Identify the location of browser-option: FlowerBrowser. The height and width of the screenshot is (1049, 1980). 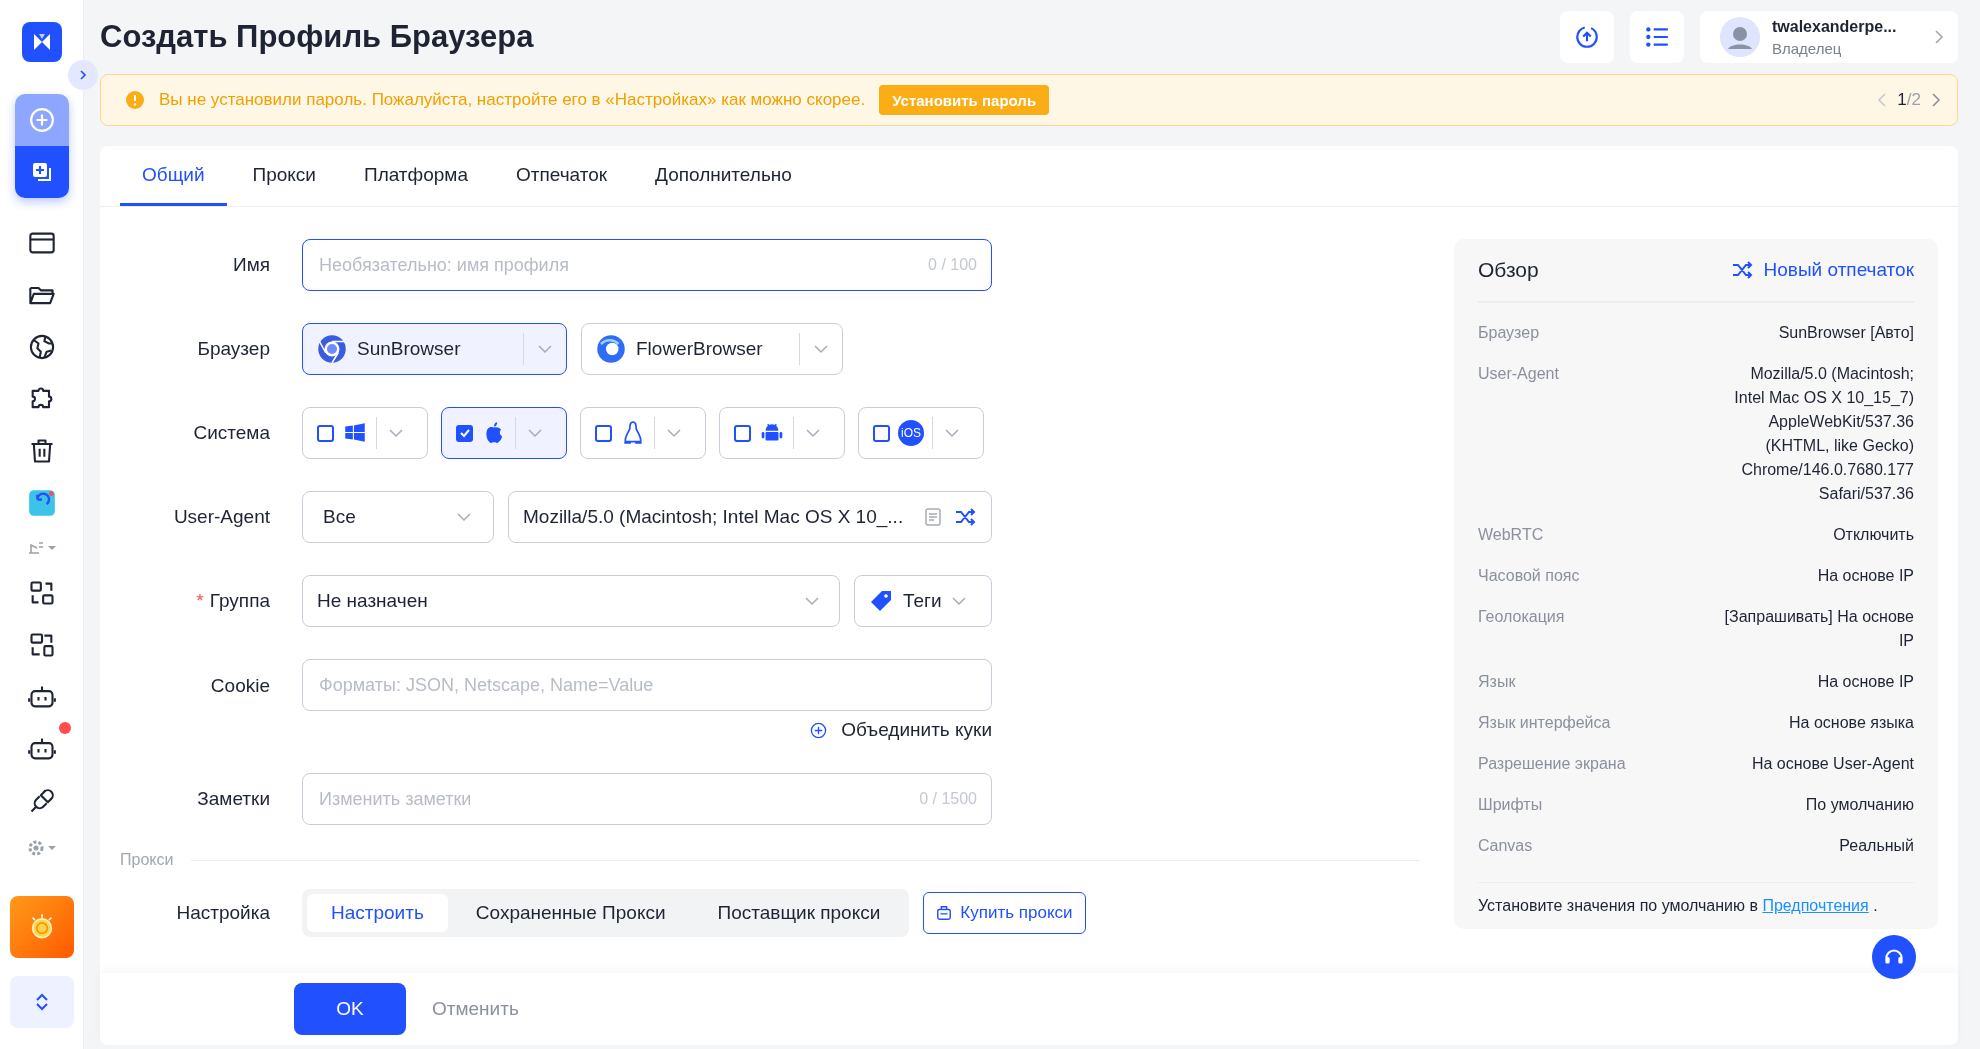
(712, 349).